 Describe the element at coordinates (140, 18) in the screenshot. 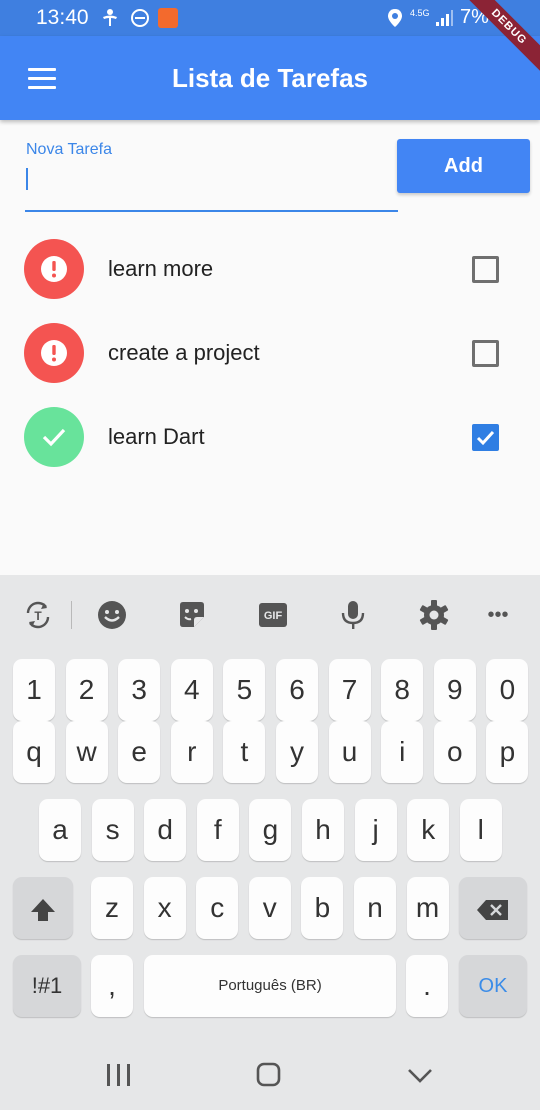

I see `do-not-disturb-icon` at that location.